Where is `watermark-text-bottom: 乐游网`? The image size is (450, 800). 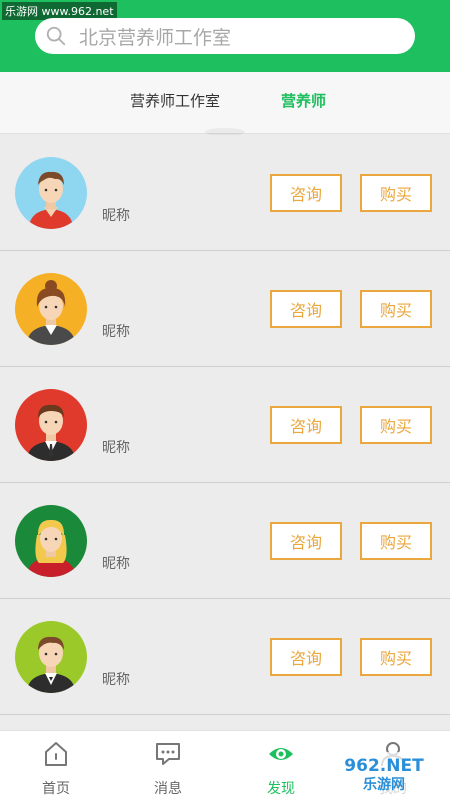
watermark-text-bottom: 乐游网 is located at coordinates (384, 784).